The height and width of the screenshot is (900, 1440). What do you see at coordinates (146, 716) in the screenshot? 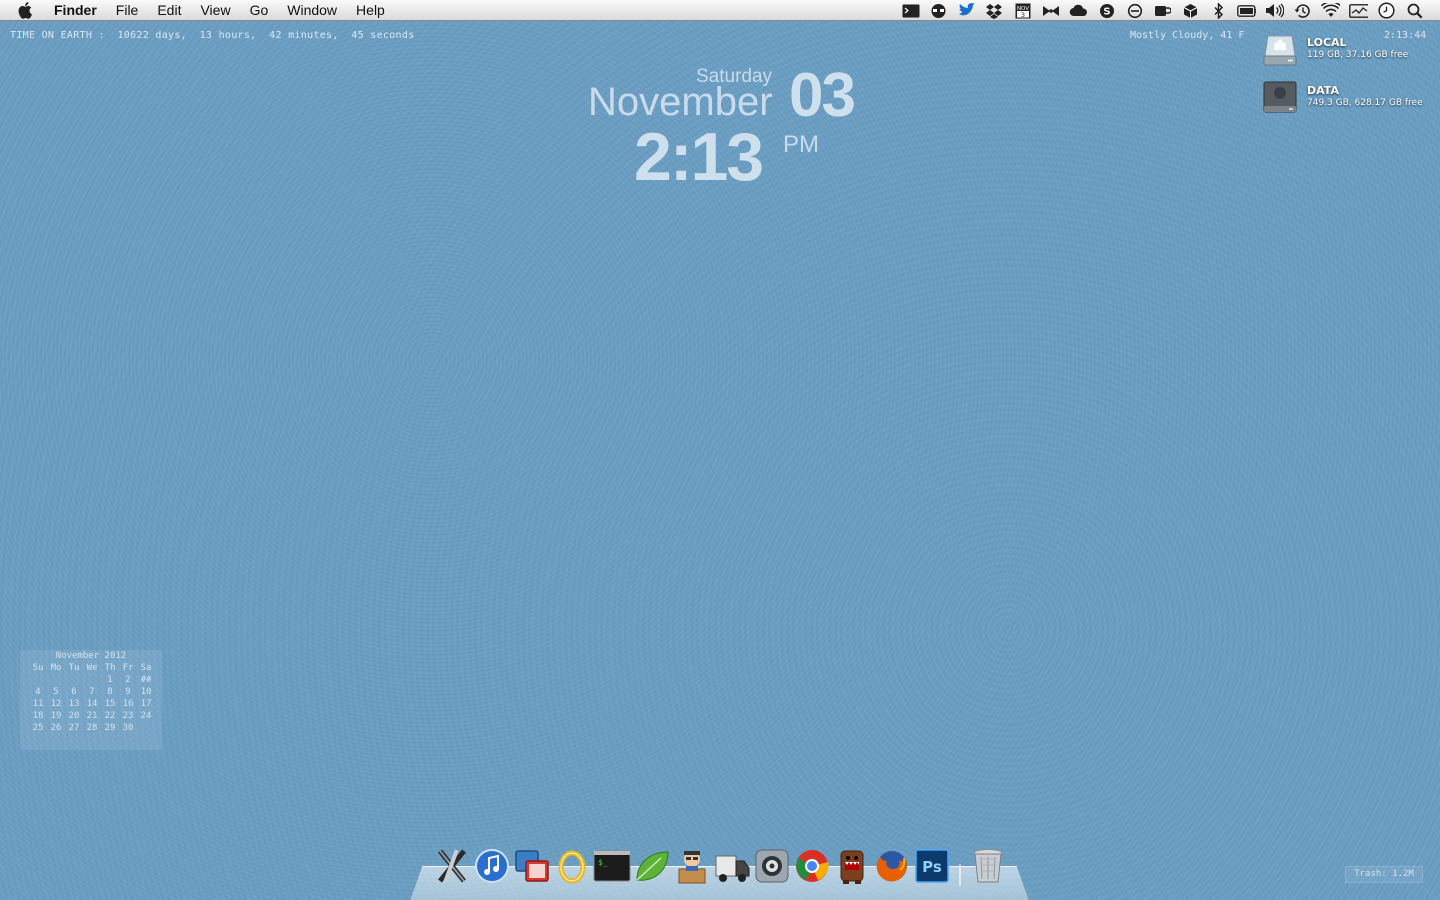
I see `calendar-day: 24` at bounding box center [146, 716].